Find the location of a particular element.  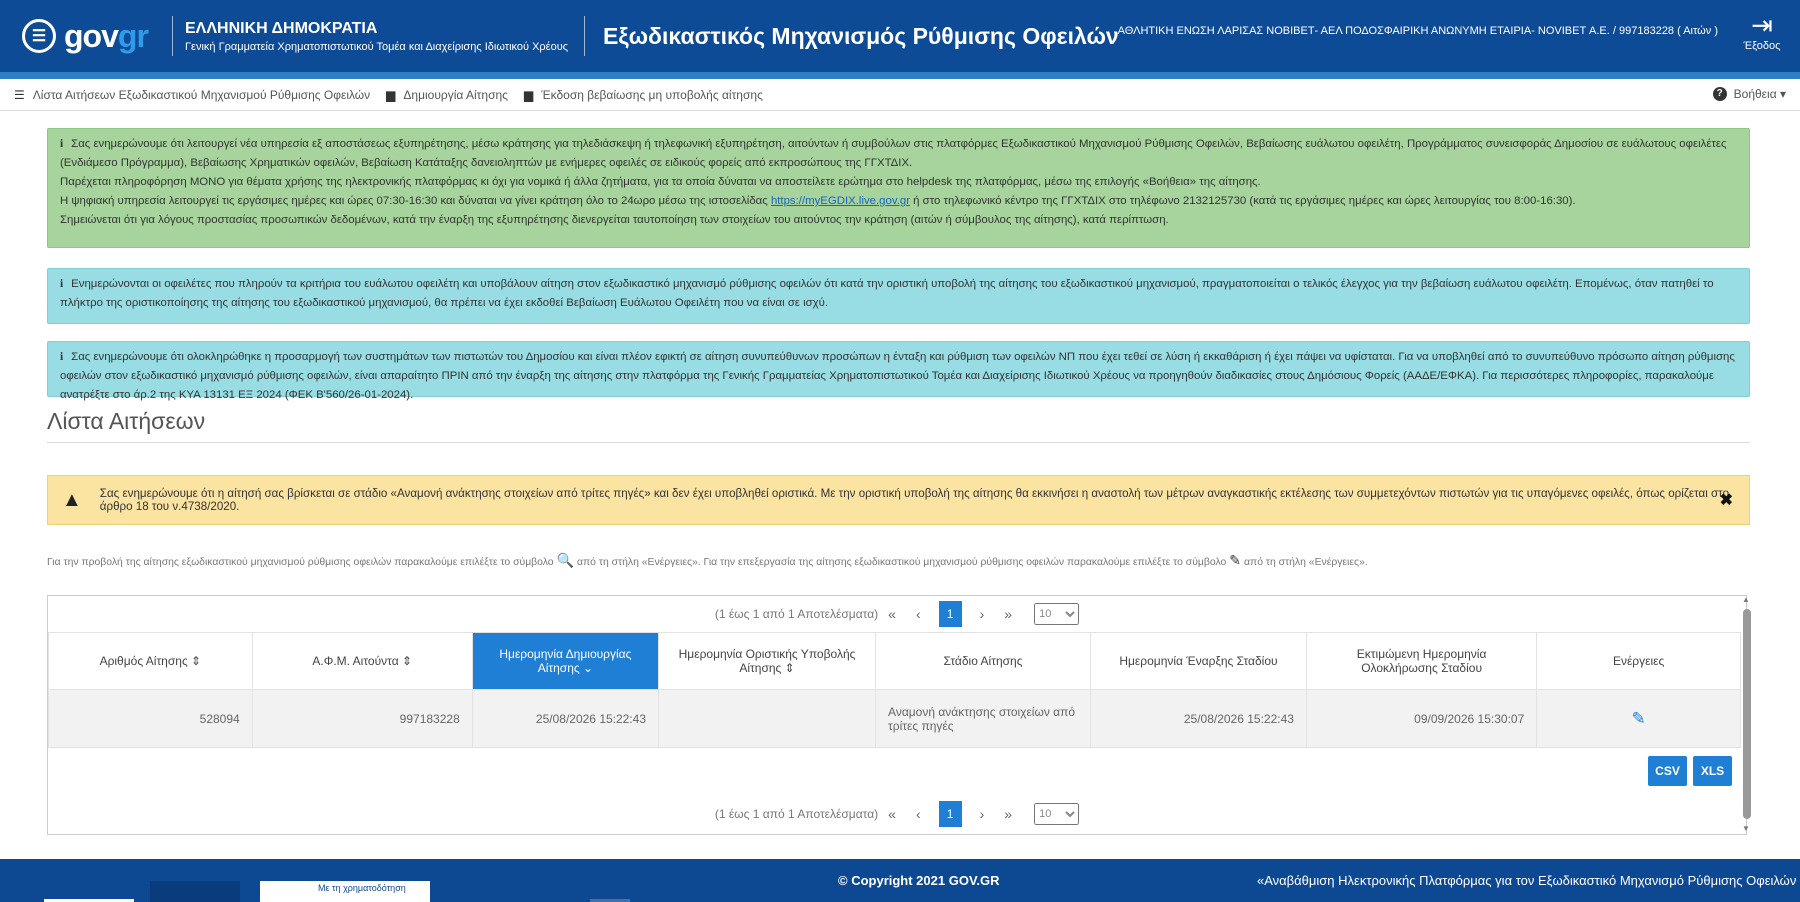

xls-export-button: XLS is located at coordinates (1712, 771).